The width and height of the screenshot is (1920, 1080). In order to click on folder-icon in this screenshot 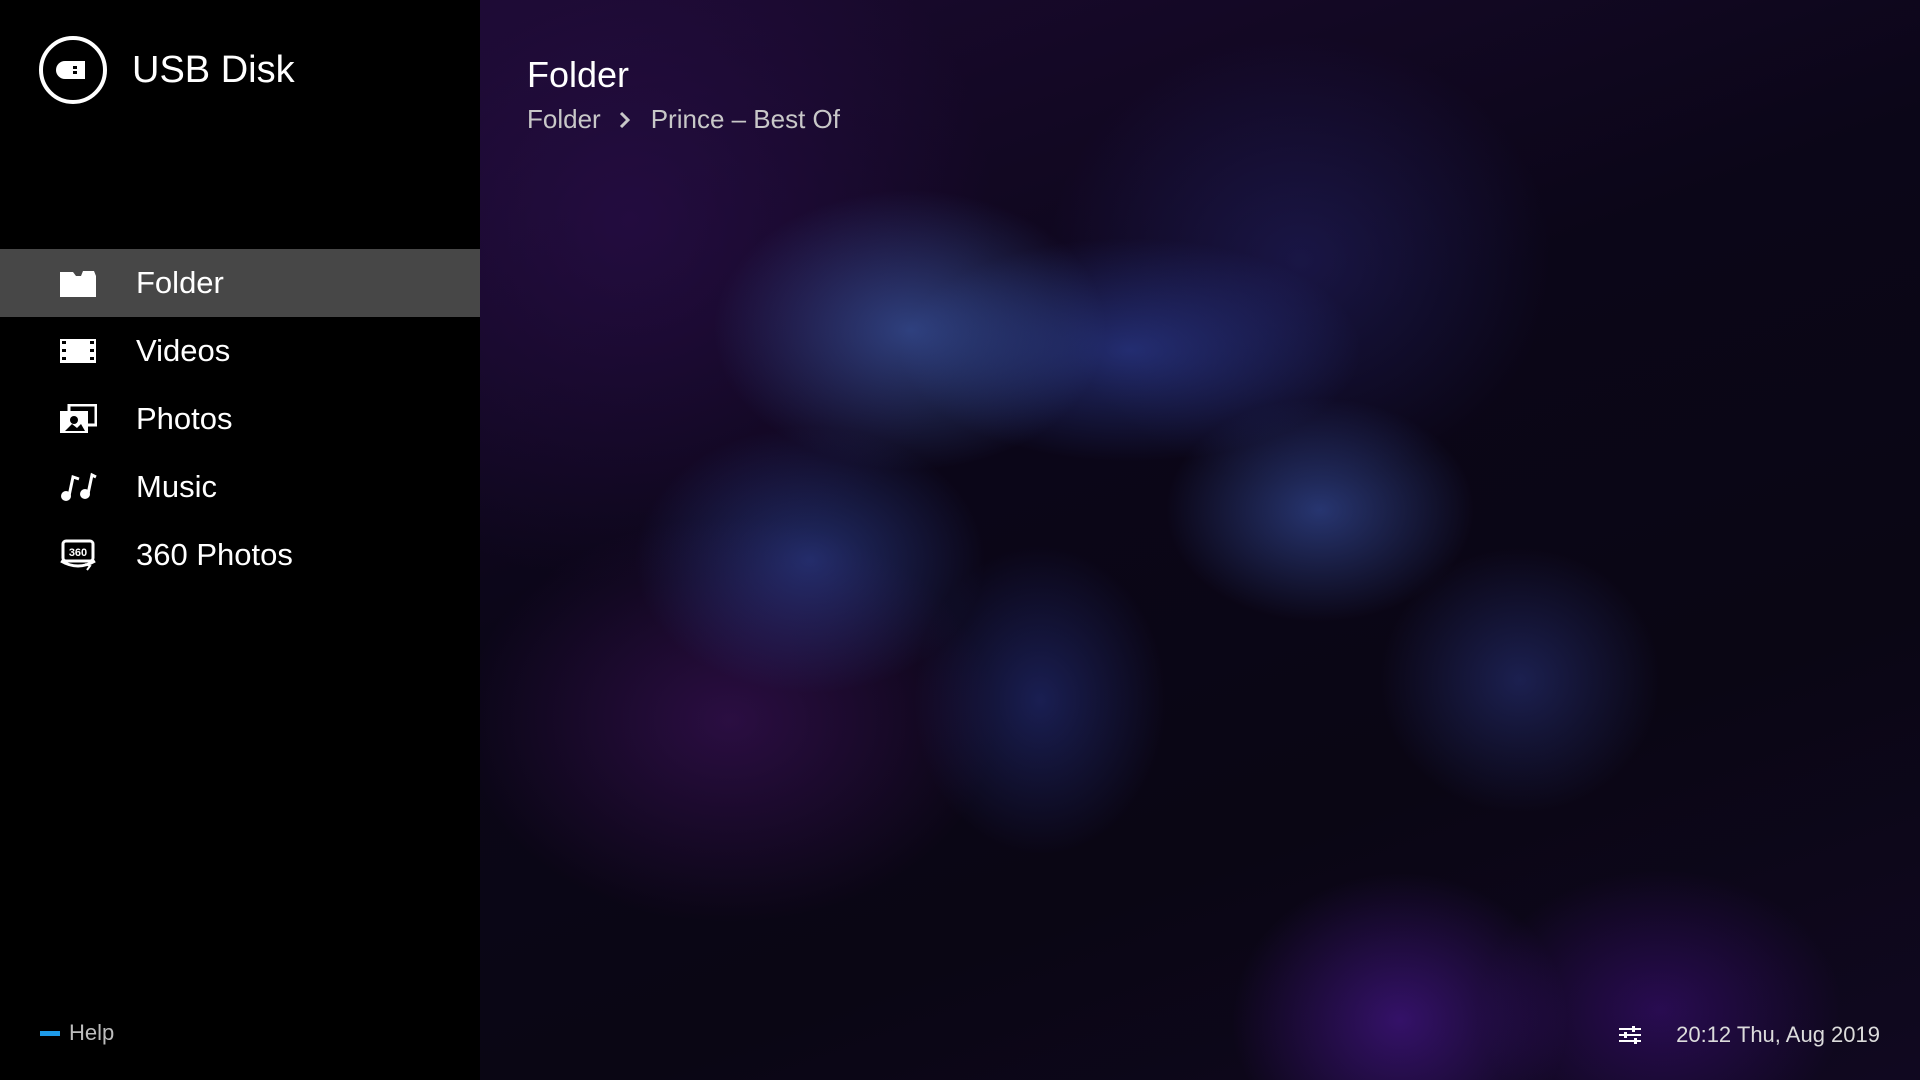, I will do `click(78, 283)`.